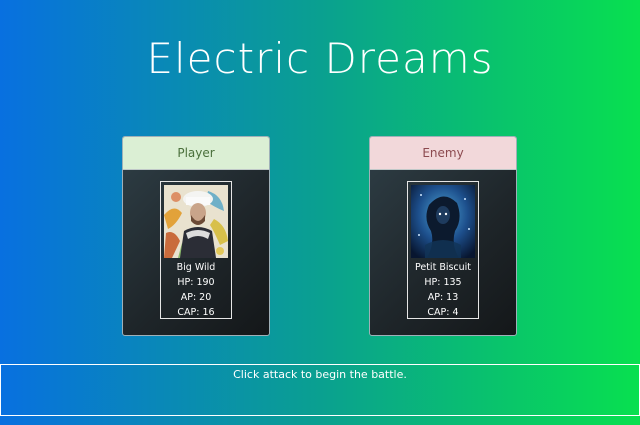  What do you see at coordinates (196, 312) in the screenshot?
I see `player-cap: CAP: 16` at bounding box center [196, 312].